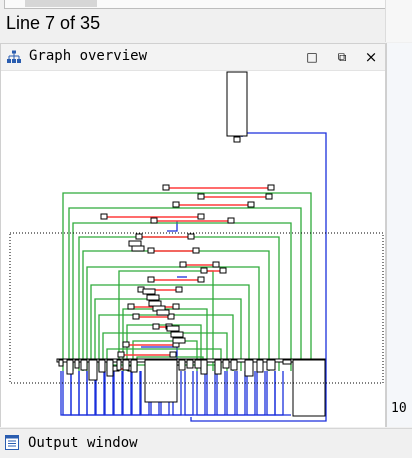 The width and height of the screenshot is (412, 458). I want to click on close-button: ×, so click(371, 57).